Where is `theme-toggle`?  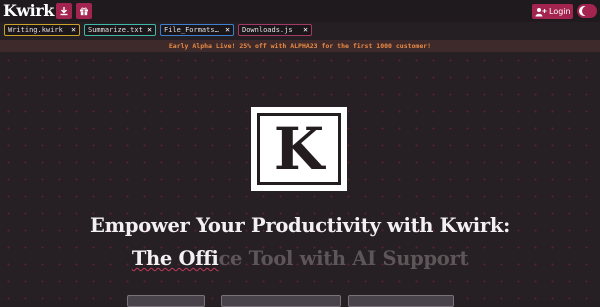 theme-toggle is located at coordinates (587, 11).